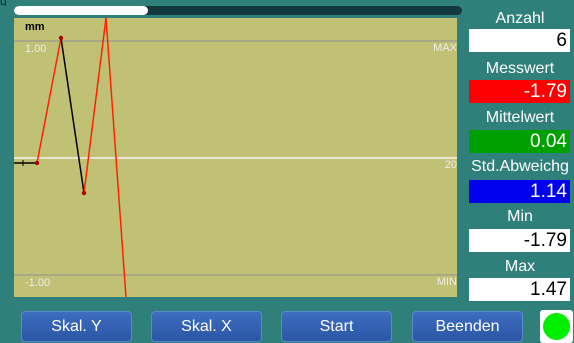 The image size is (574, 343). I want to click on std-title: Std.Abweichg, so click(520, 166).